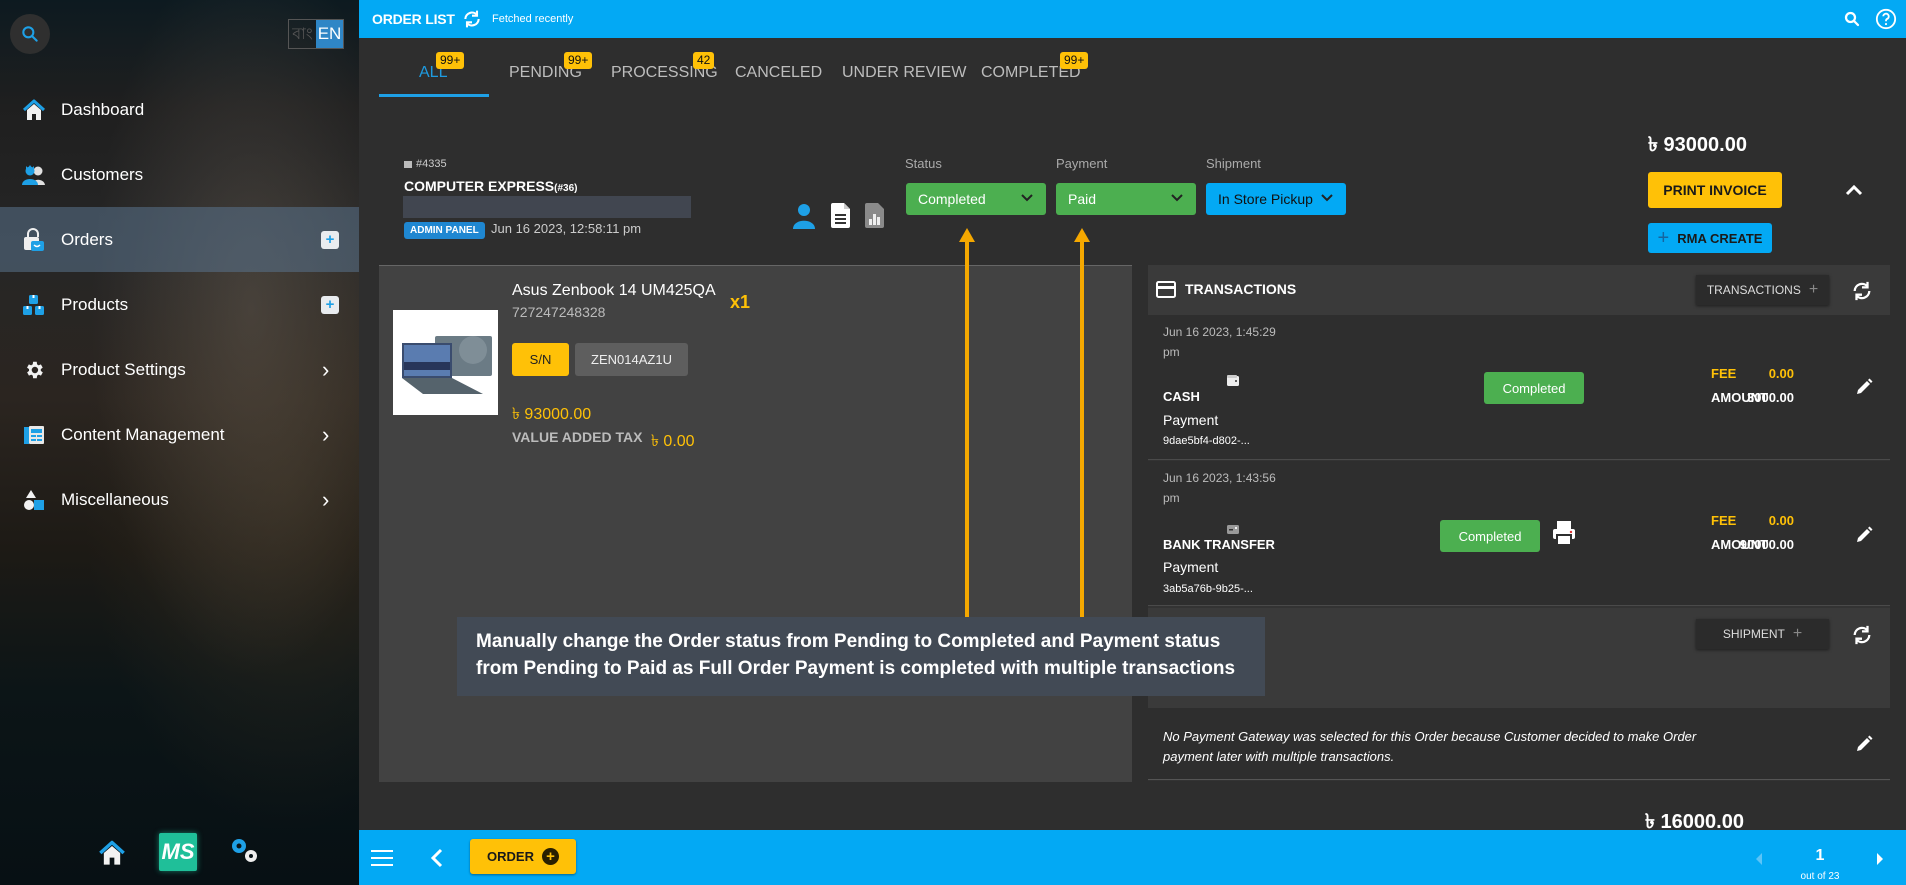 This screenshot has width=1906, height=885. What do you see at coordinates (1219, 488) in the screenshot?
I see `transaction-date: Jun 16 2023, 1:43:56 pm` at bounding box center [1219, 488].